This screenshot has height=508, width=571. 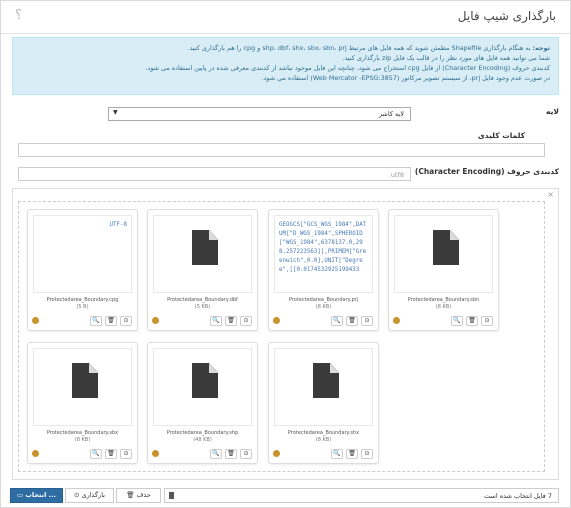 What do you see at coordinates (552, 111) in the screenshot?
I see `layer-label: لایه` at bounding box center [552, 111].